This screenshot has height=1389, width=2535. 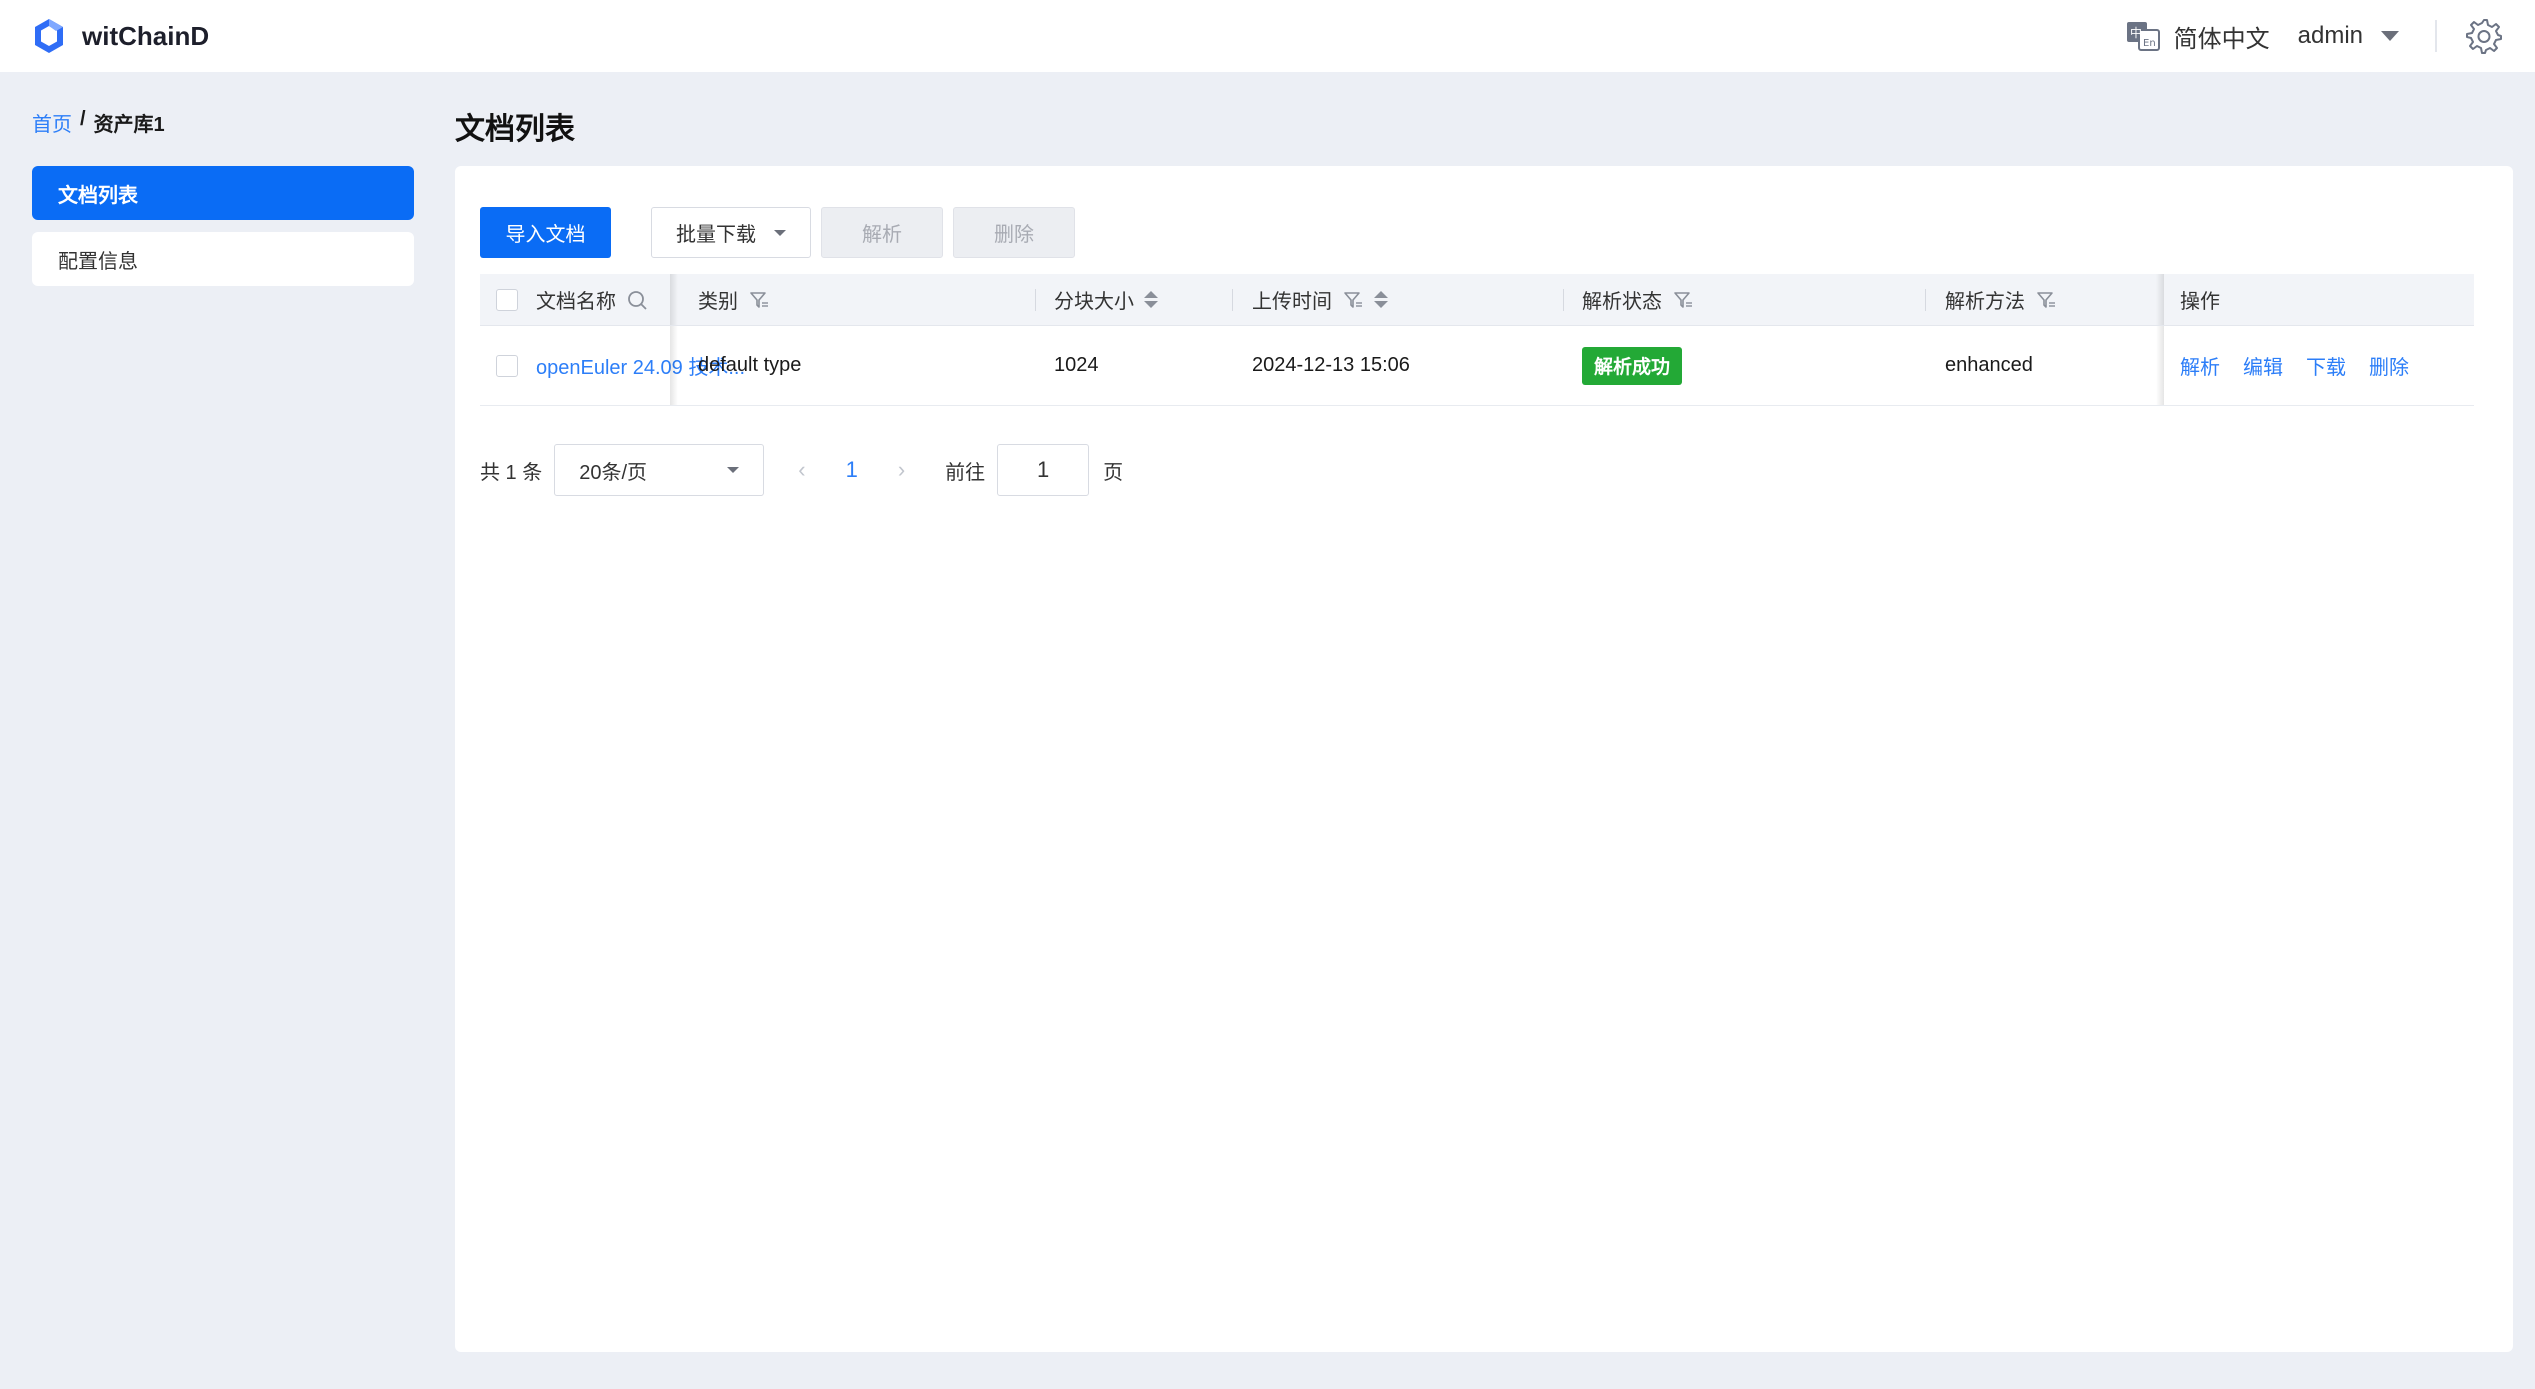 What do you see at coordinates (2200, 365) in the screenshot?
I see `row-parse-link: 解析` at bounding box center [2200, 365].